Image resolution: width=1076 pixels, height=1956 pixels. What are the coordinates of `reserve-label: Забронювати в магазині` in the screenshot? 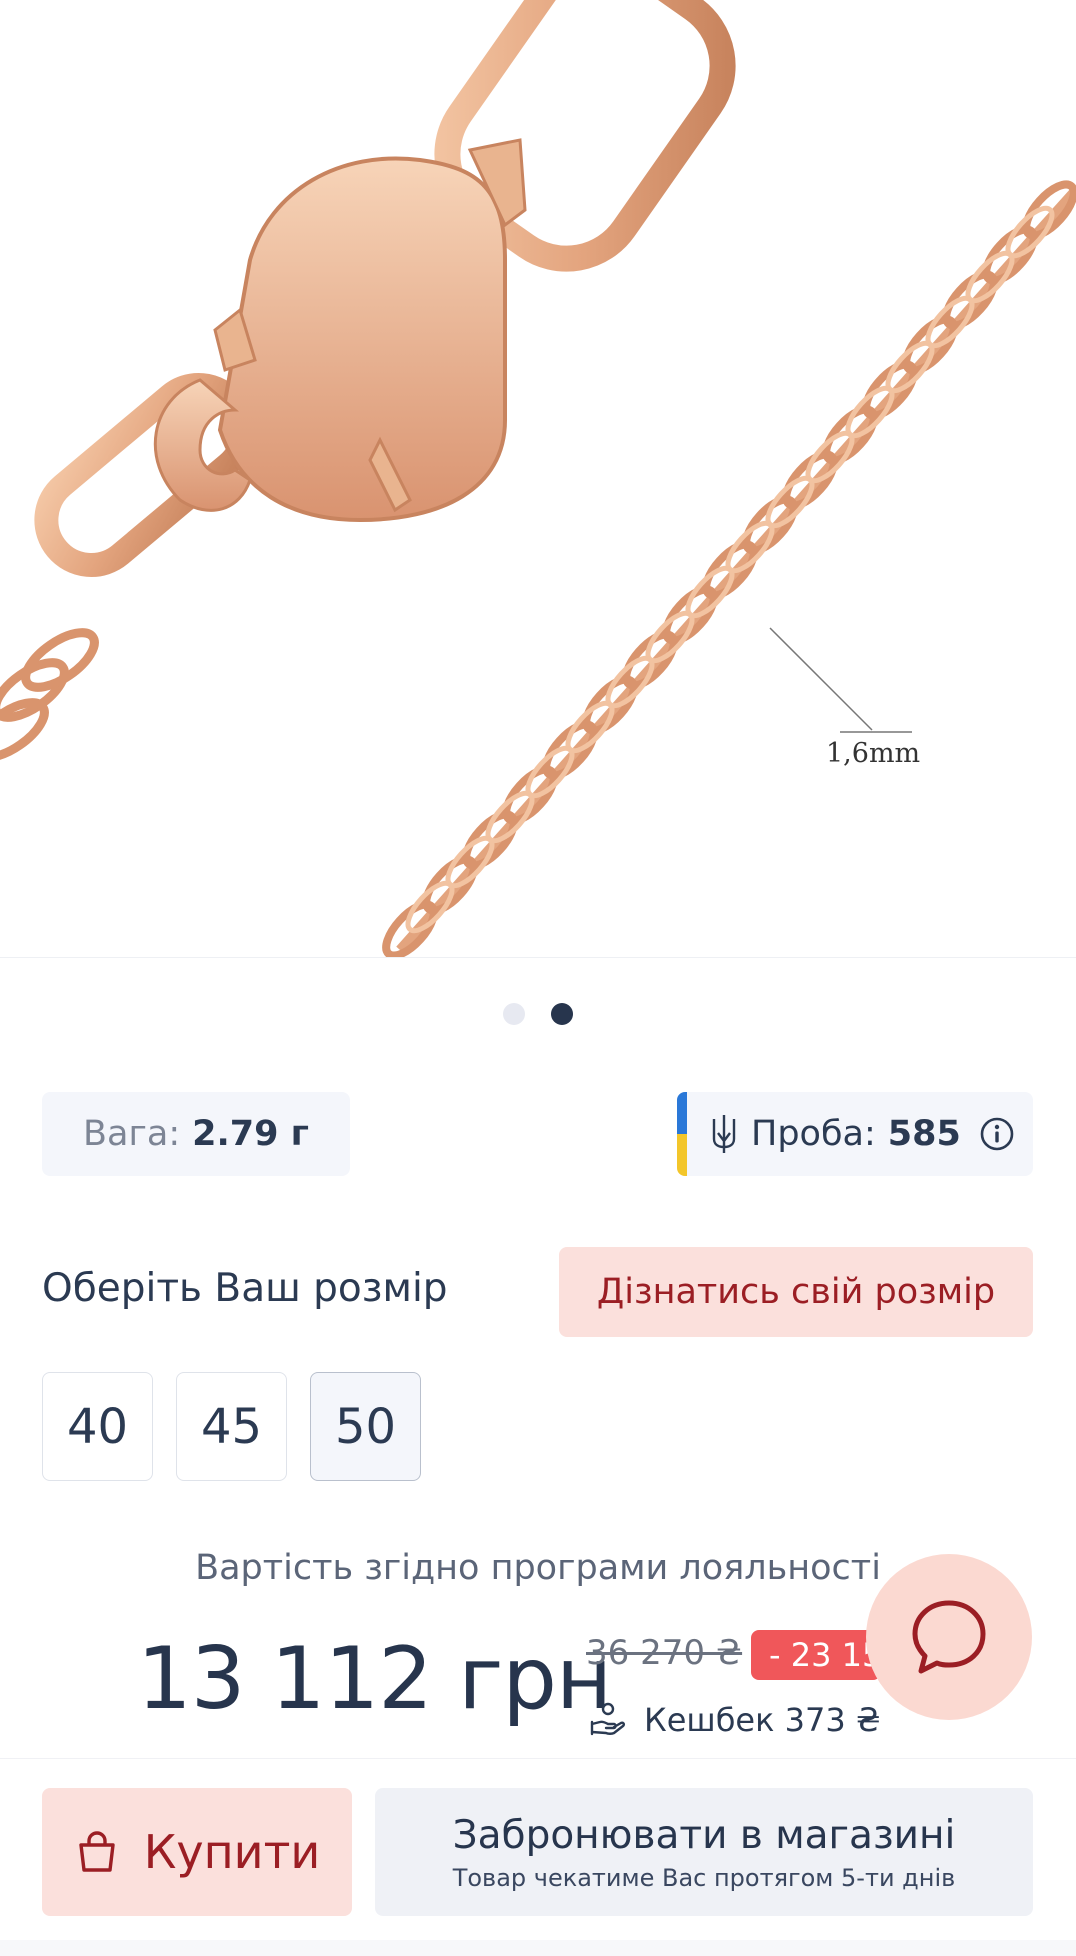 It's located at (704, 1835).